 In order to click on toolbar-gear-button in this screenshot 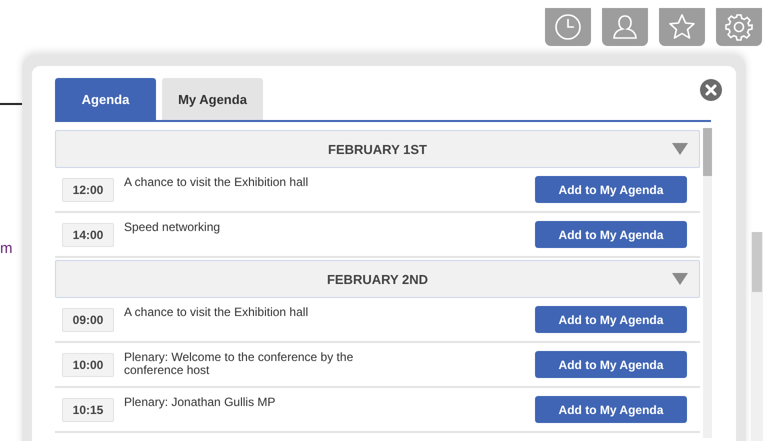, I will do `click(739, 27)`.